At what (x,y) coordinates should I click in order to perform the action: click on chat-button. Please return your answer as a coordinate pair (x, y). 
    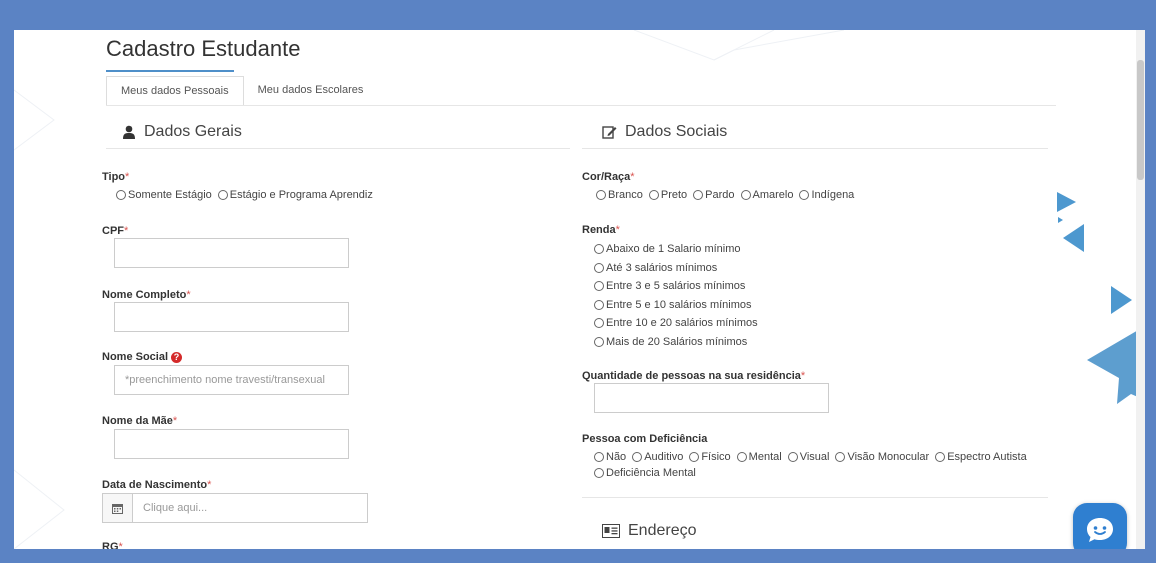
    Looking at the image, I should click on (1100, 526).